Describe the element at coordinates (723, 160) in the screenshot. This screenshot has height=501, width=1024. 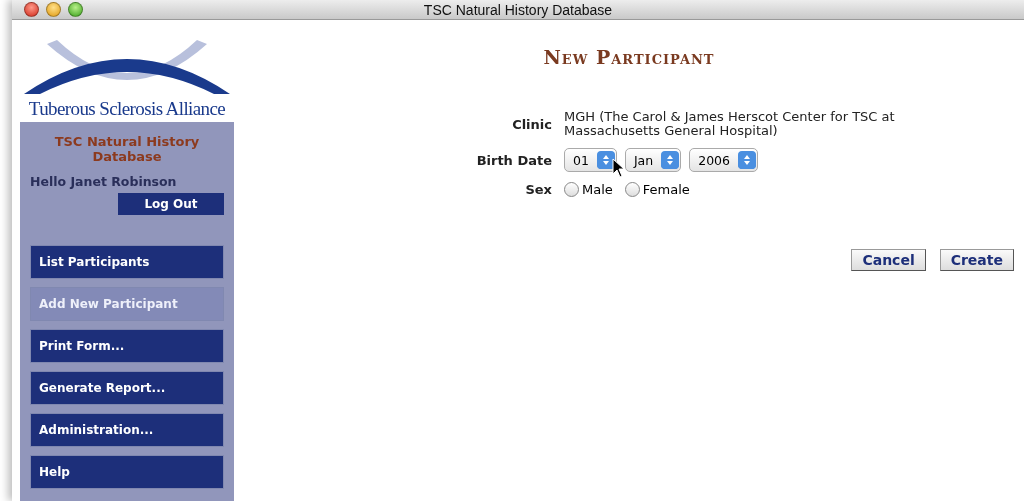
I see `year-select: 2006` at that location.